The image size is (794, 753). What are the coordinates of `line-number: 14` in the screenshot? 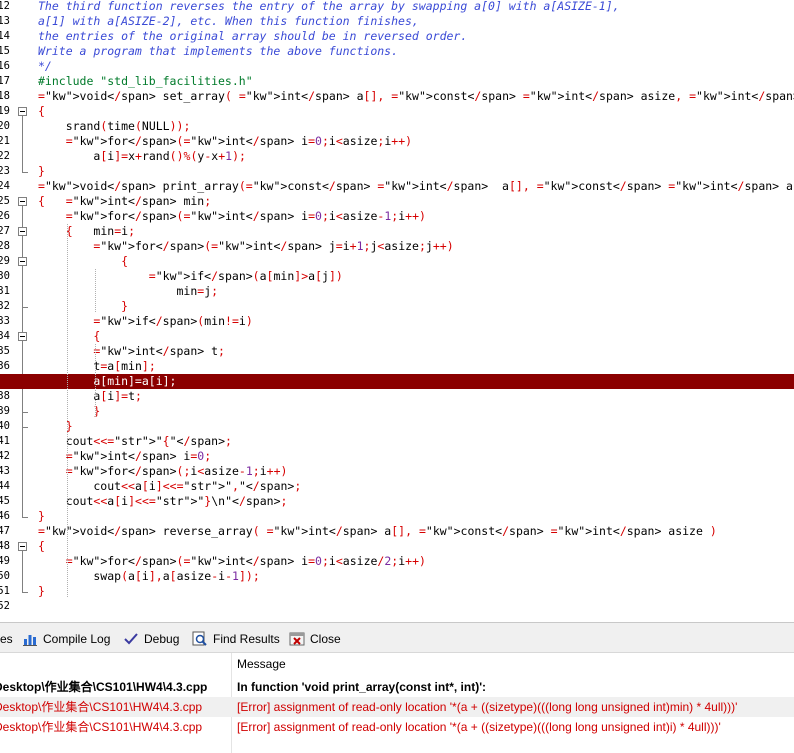 It's located at (5, 36).